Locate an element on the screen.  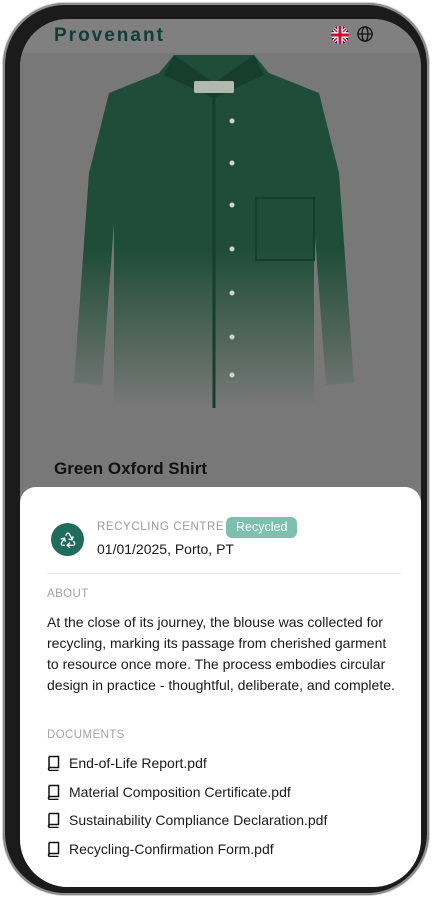
recycle-icon is located at coordinates (67, 539).